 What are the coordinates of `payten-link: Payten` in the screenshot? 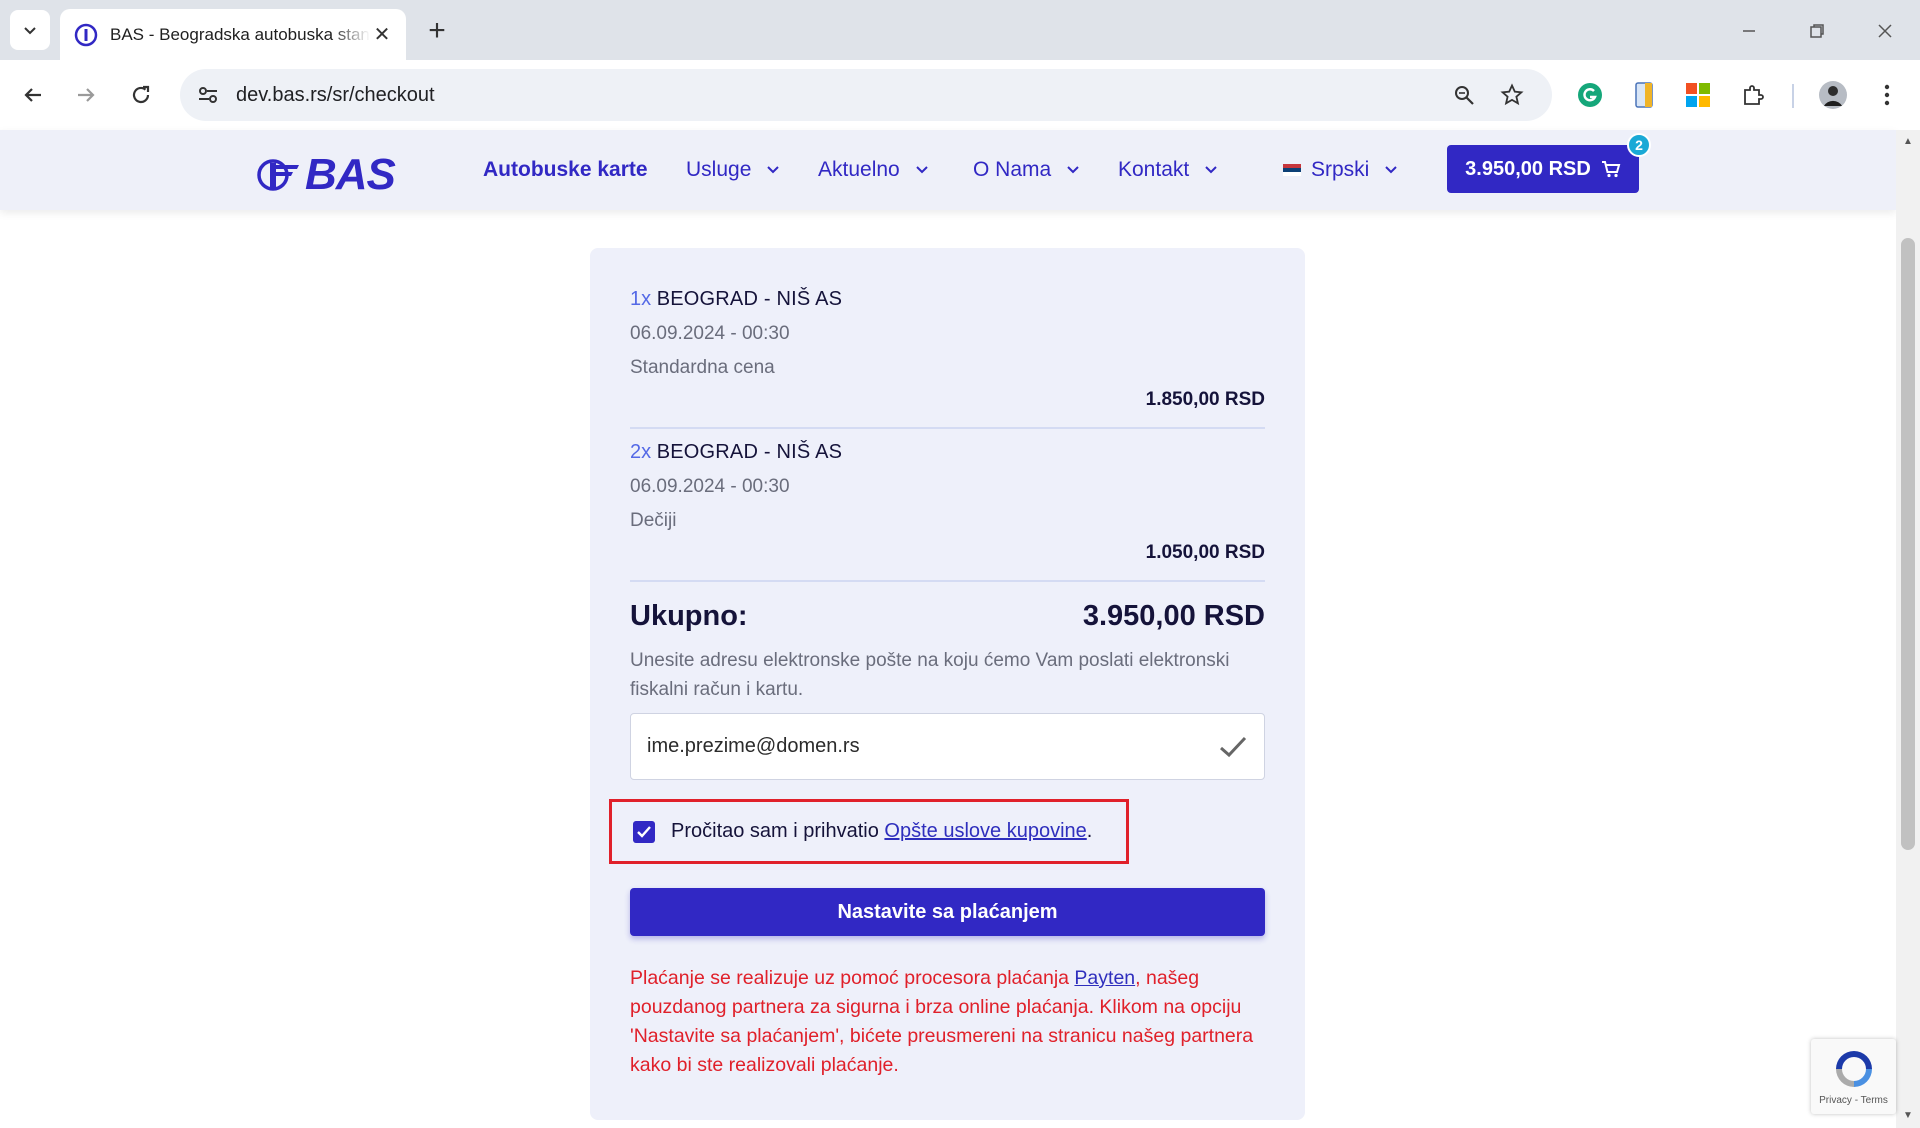 It's located at (1104, 978).